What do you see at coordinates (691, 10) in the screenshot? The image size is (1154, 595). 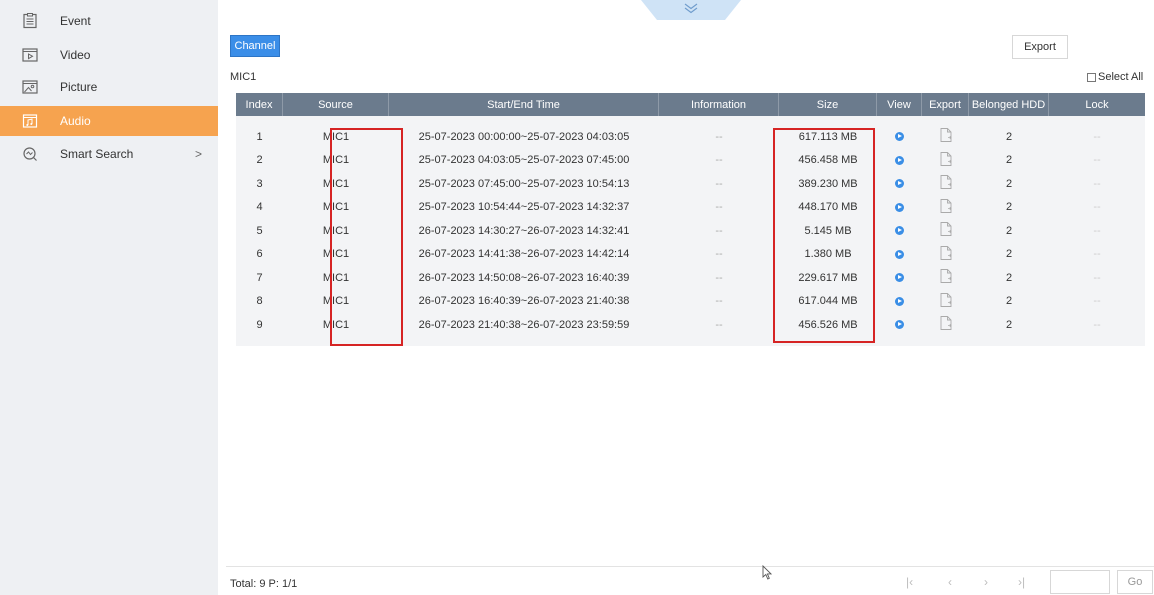 I see `double-chevron-down-icon` at bounding box center [691, 10].